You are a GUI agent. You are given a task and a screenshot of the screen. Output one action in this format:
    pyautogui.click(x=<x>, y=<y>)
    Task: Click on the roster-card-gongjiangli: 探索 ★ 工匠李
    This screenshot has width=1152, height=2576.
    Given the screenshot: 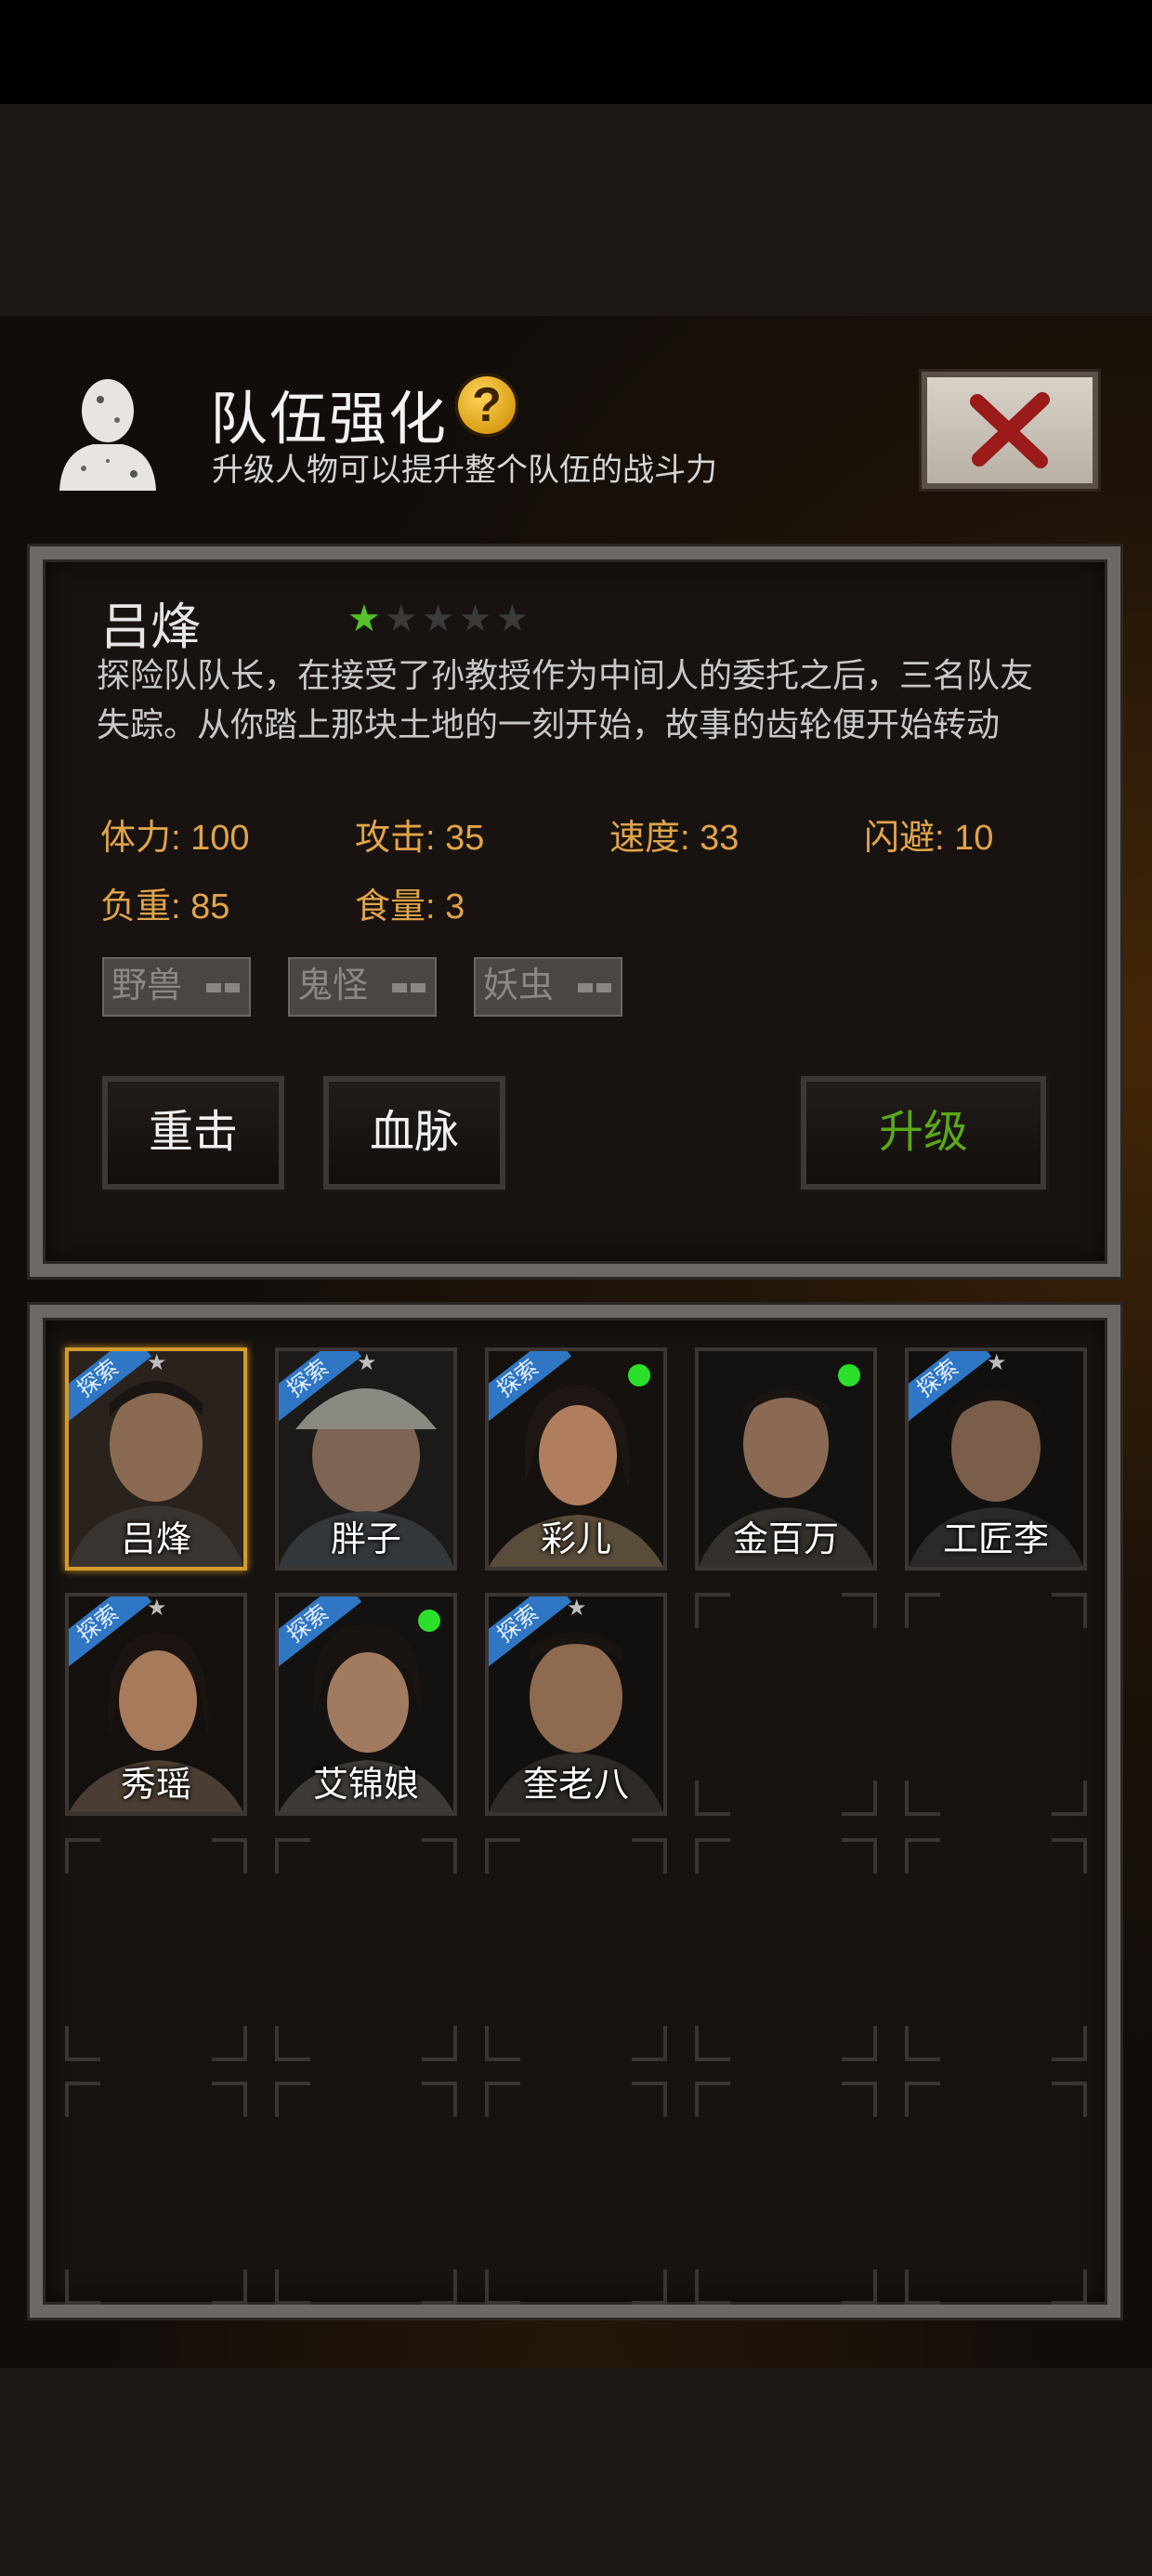 What is the action you would take?
    pyautogui.click(x=996, y=1459)
    